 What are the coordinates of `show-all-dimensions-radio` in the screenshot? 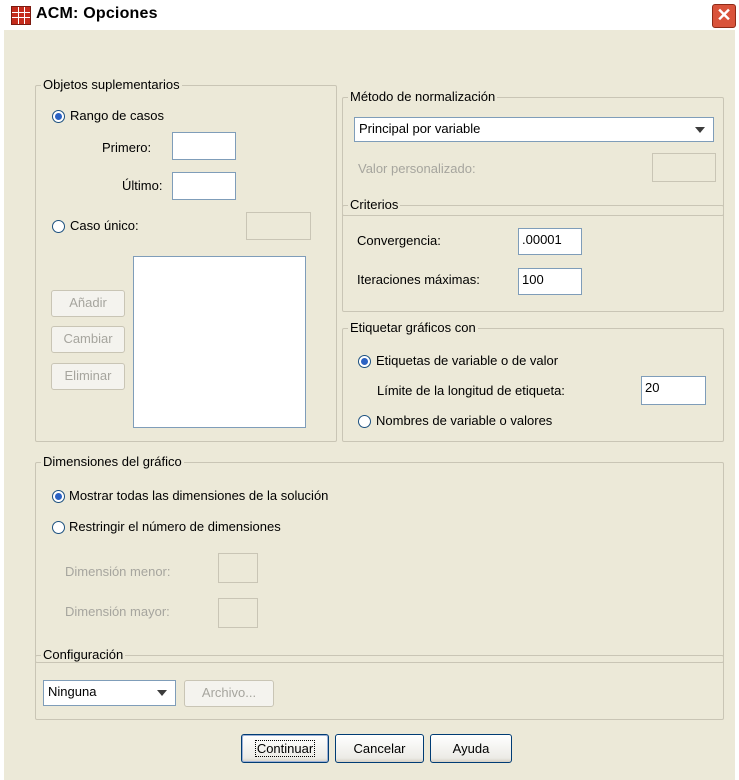 It's located at (58, 496).